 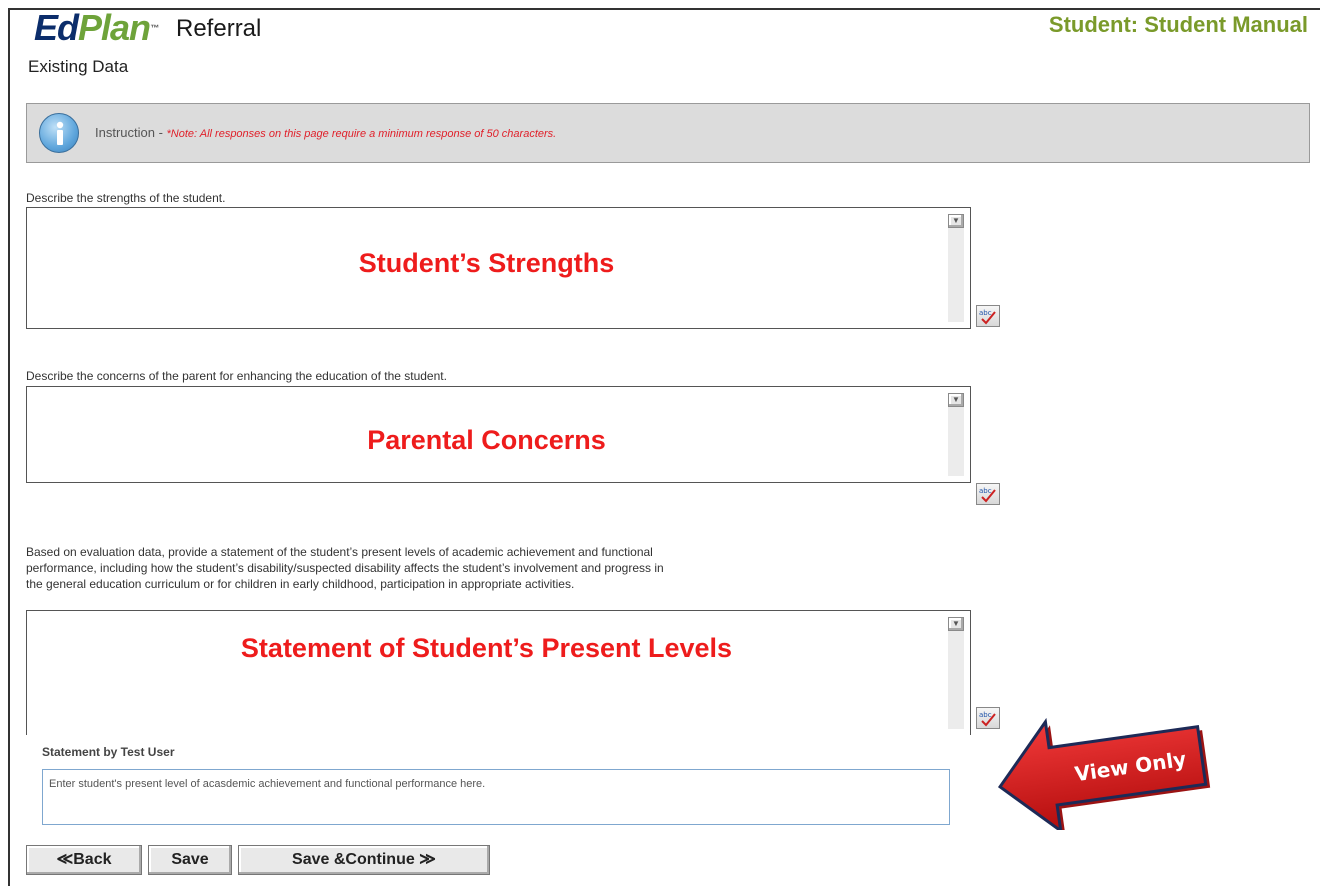 I want to click on present-levels-scrollbar: ▲ ▼, so click(x=956, y=673).